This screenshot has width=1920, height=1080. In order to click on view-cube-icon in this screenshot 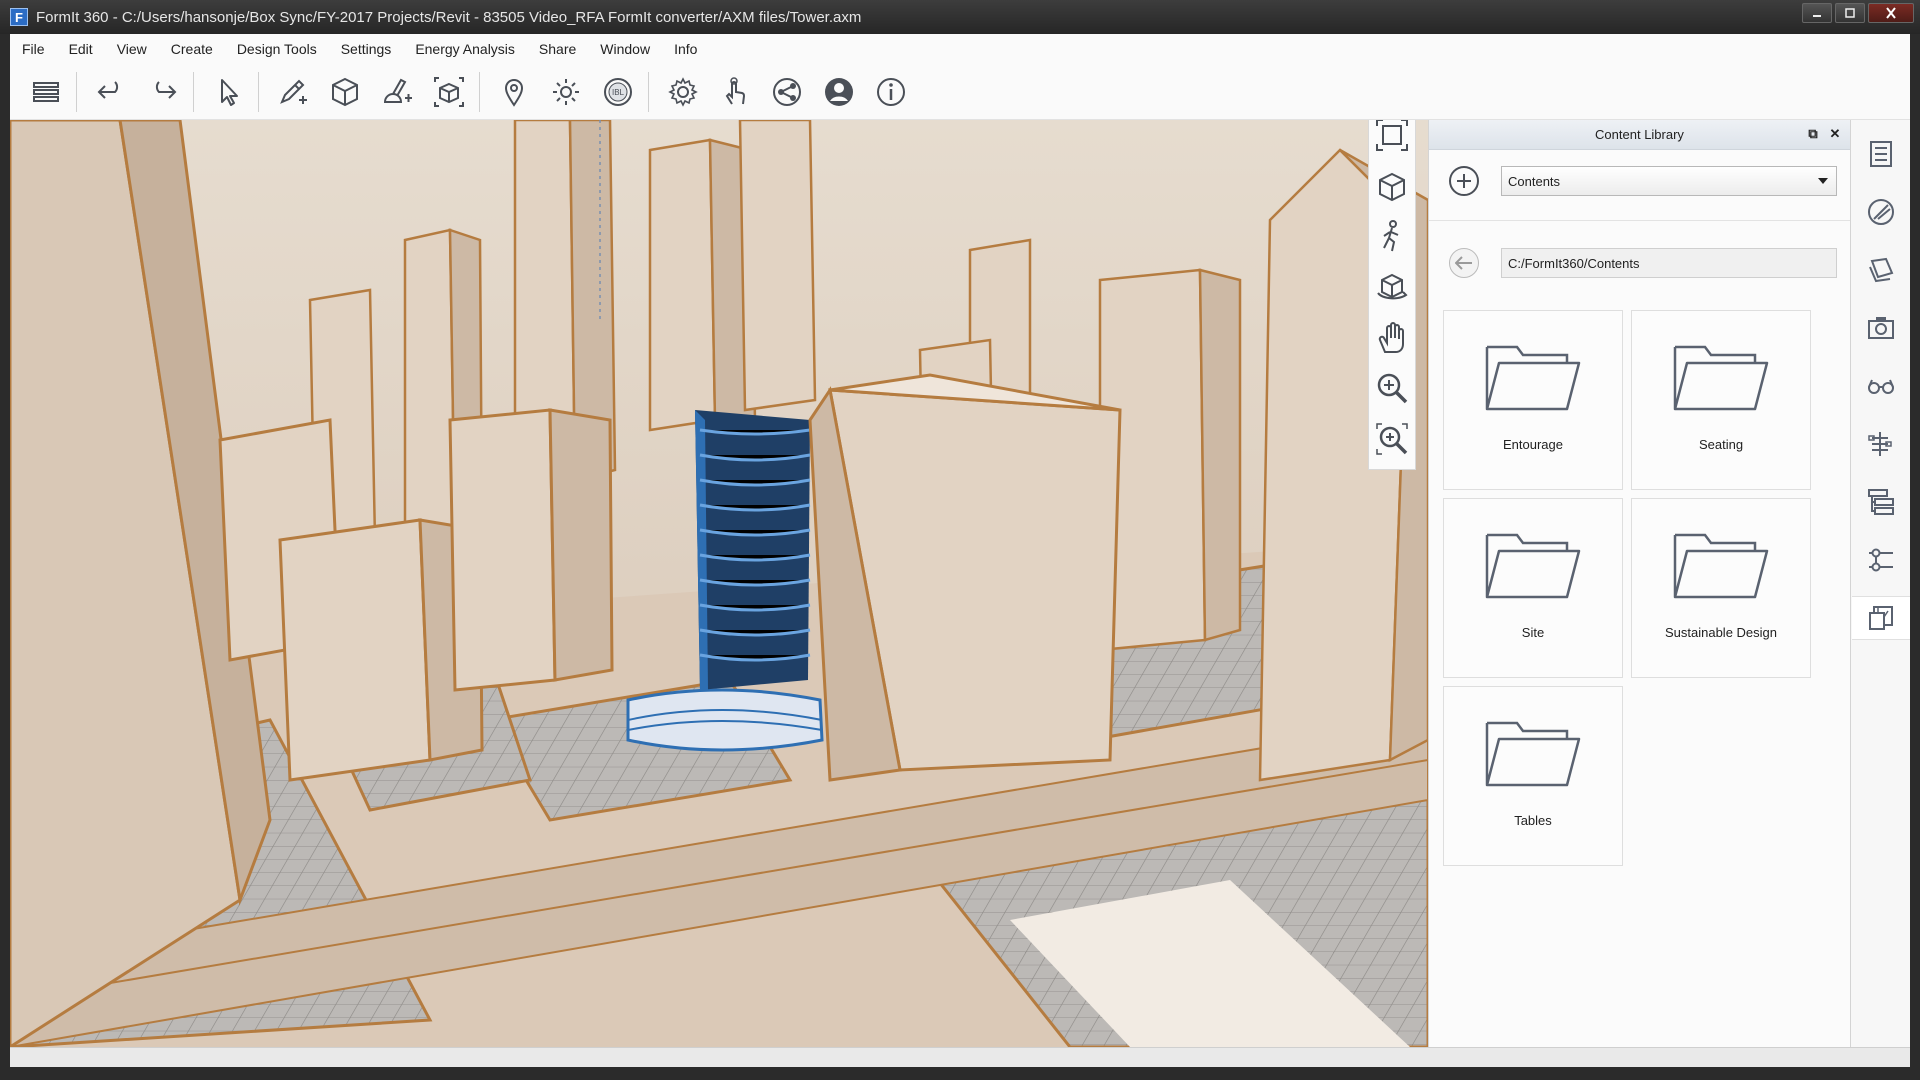, I will do `click(1392, 186)`.